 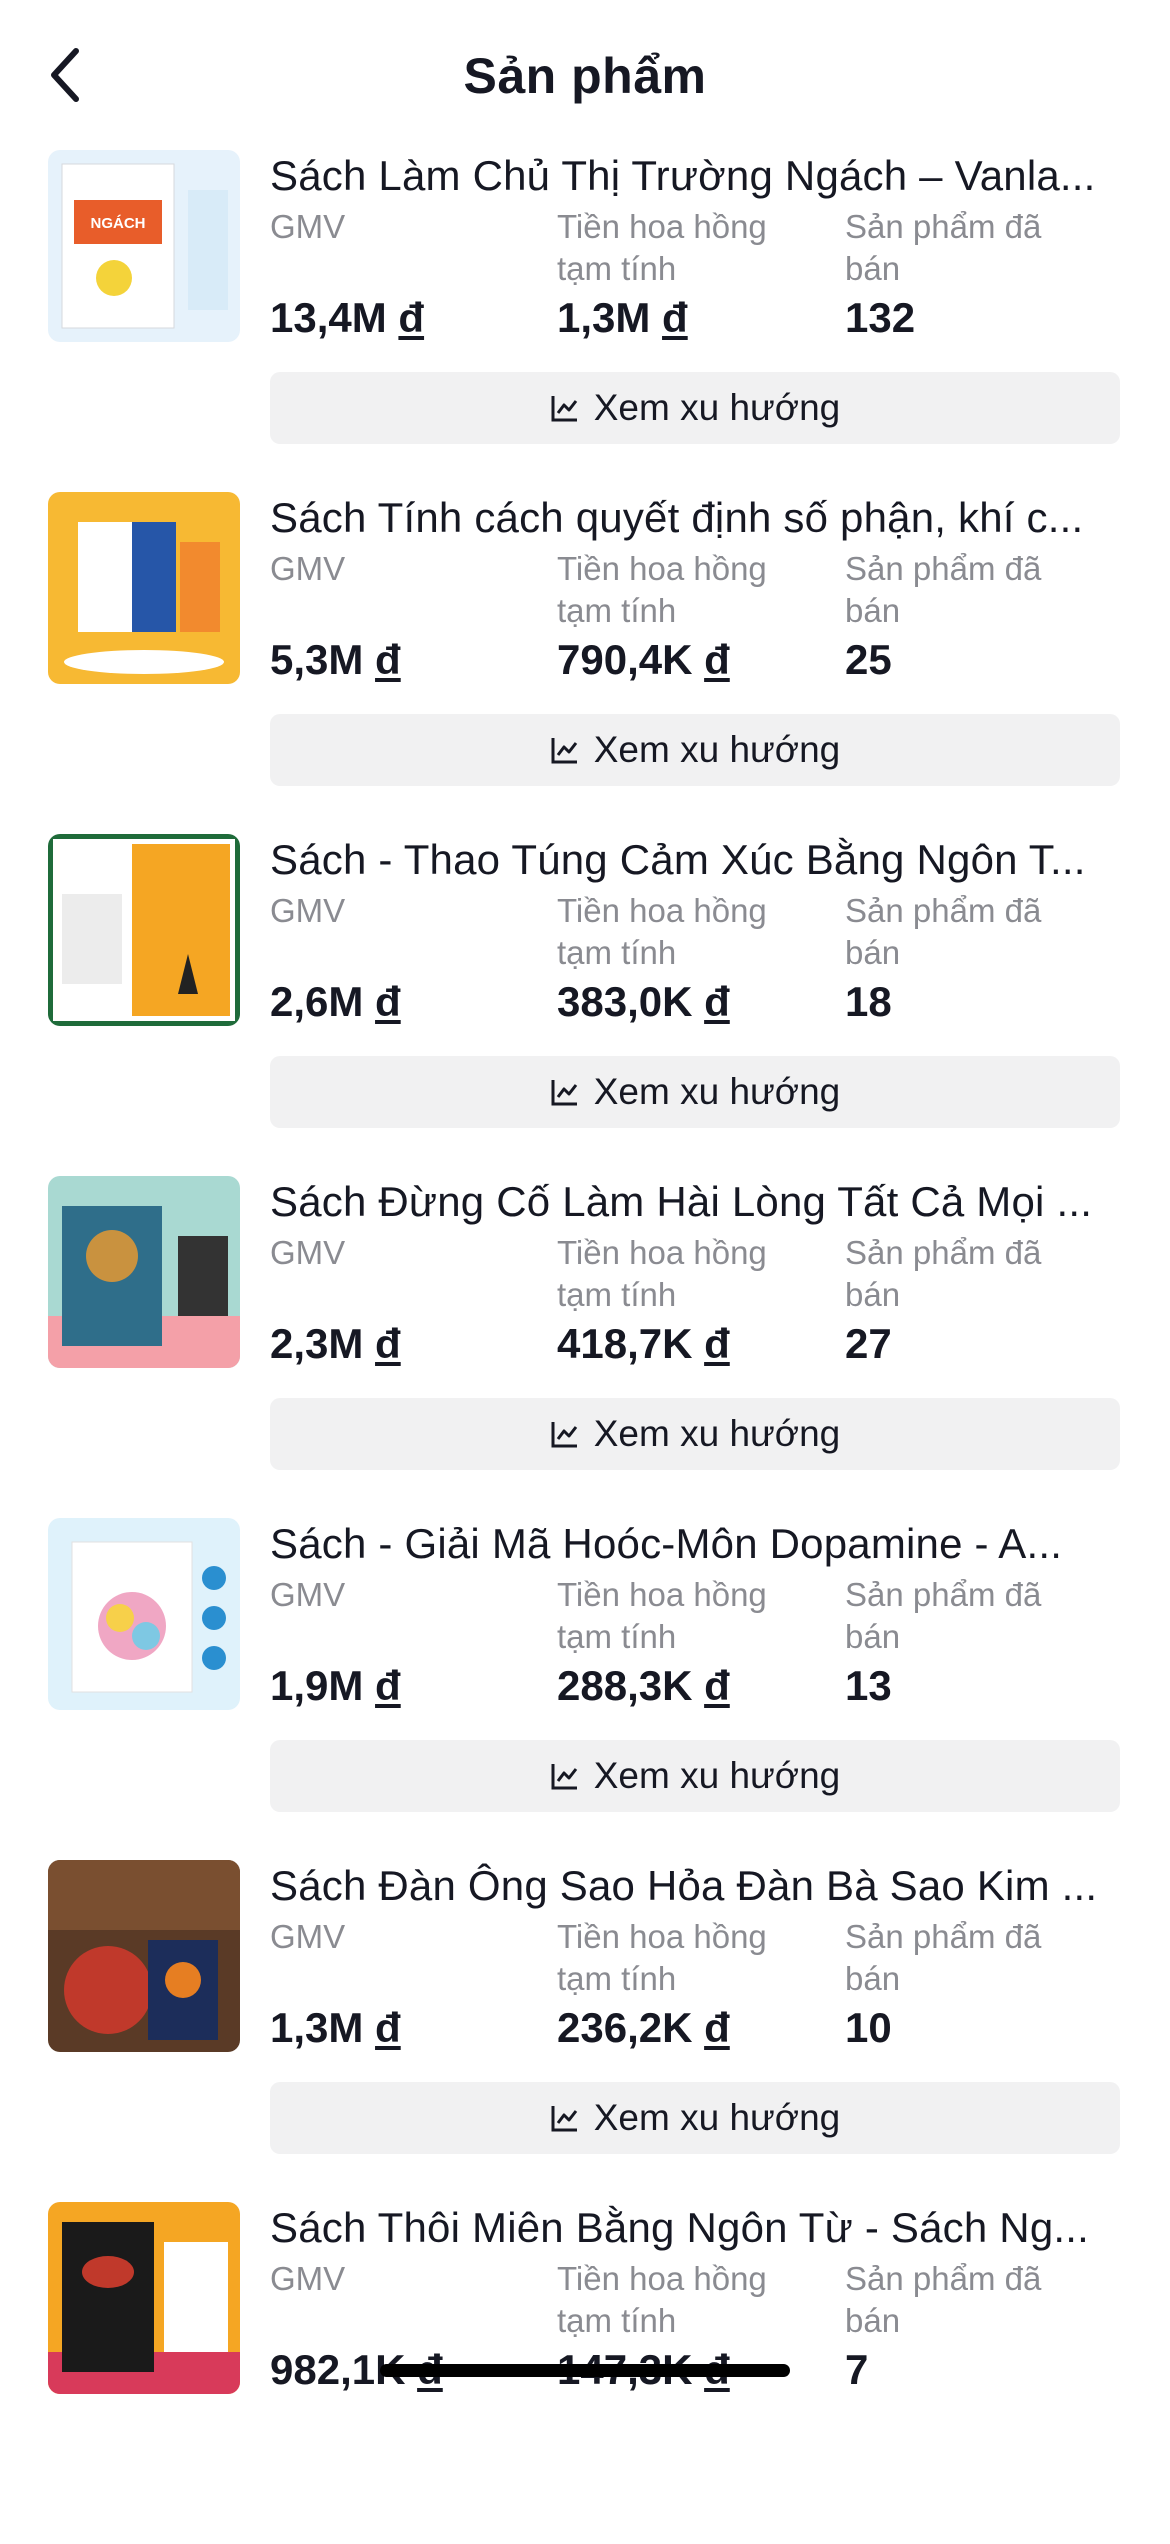 I want to click on commission-value: 790,4K đ, so click(x=687, y=660).